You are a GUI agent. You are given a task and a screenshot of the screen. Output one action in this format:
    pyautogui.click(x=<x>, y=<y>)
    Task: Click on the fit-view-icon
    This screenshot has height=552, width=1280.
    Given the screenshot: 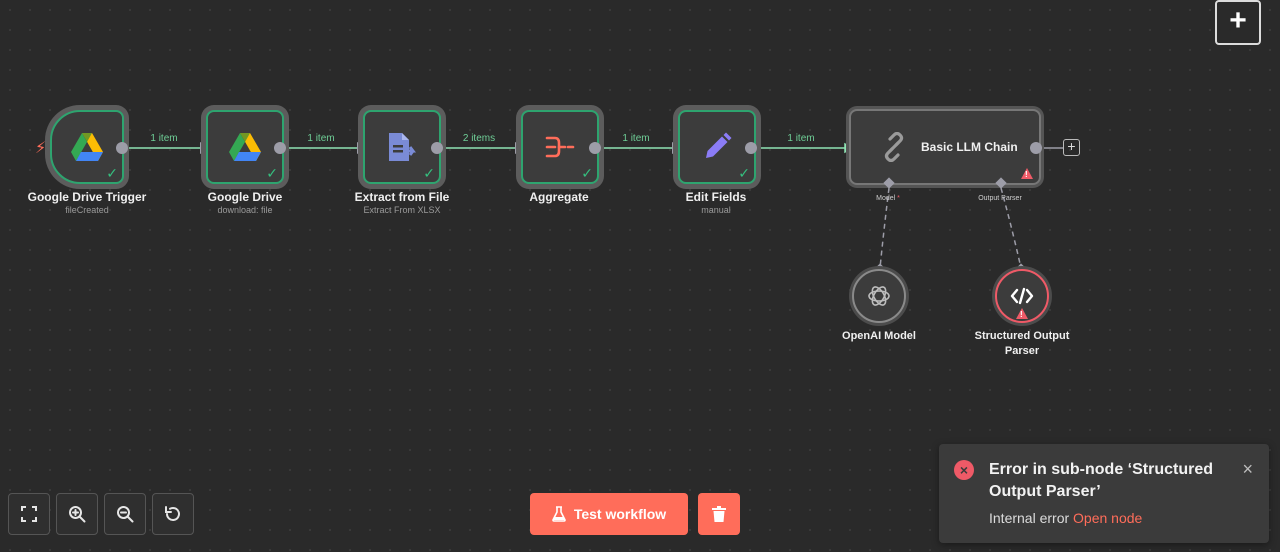 What is the action you would take?
    pyautogui.click(x=29, y=514)
    